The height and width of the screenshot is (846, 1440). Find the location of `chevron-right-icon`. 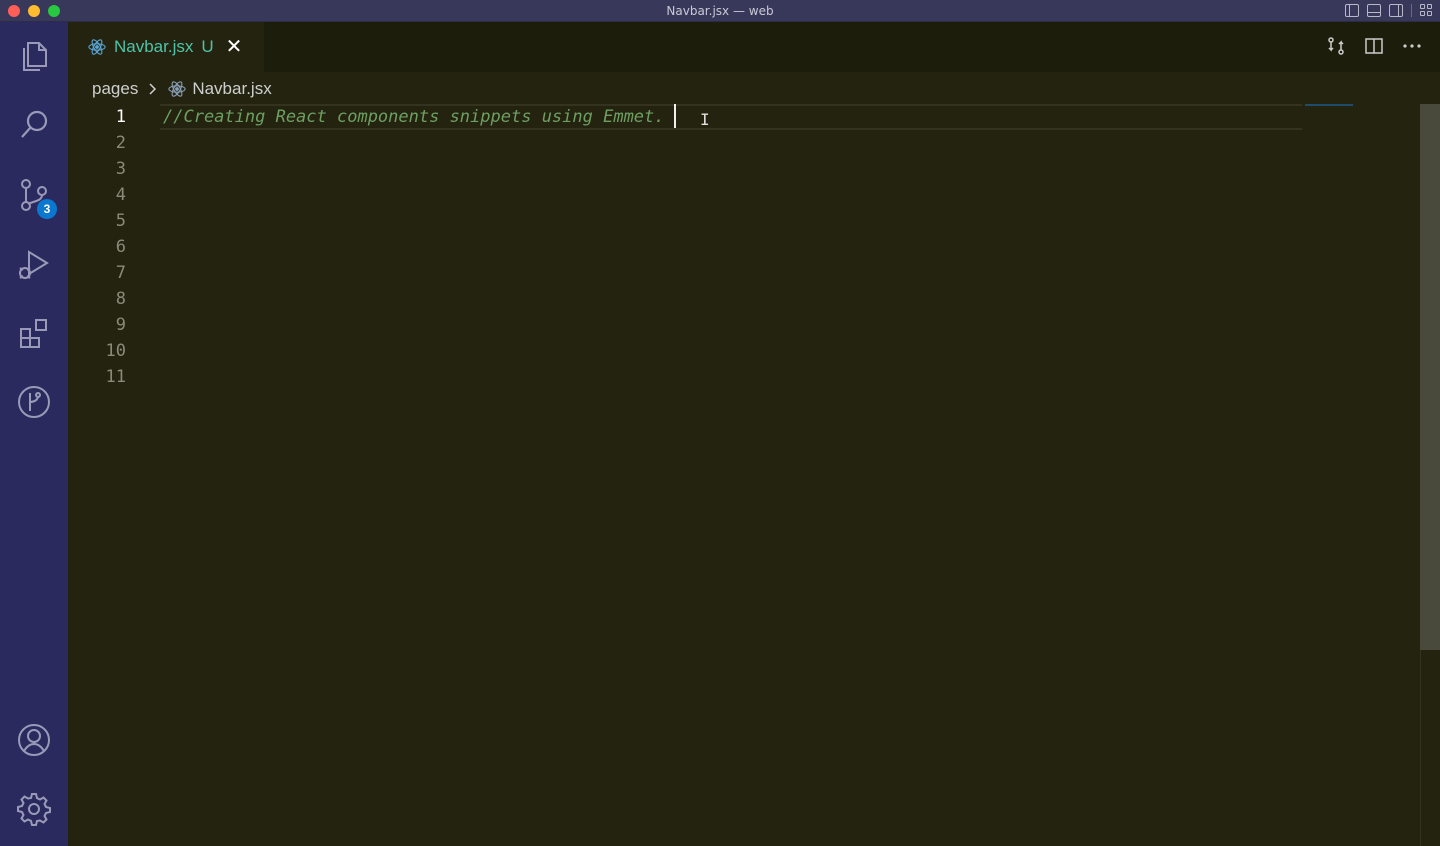

chevron-right-icon is located at coordinates (153, 89).